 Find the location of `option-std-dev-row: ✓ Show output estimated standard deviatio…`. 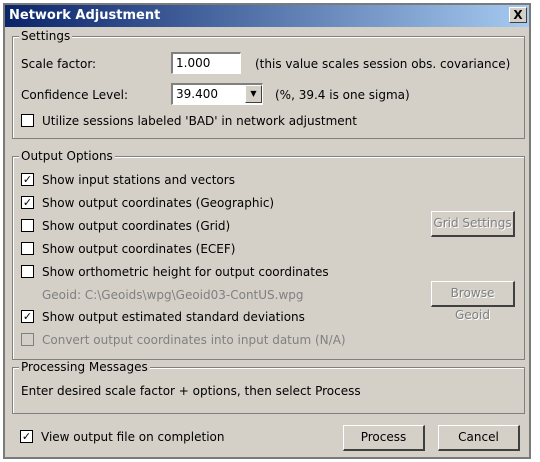

option-std-dev-row: ✓ Show output estimated standard deviatio… is located at coordinates (163, 317).